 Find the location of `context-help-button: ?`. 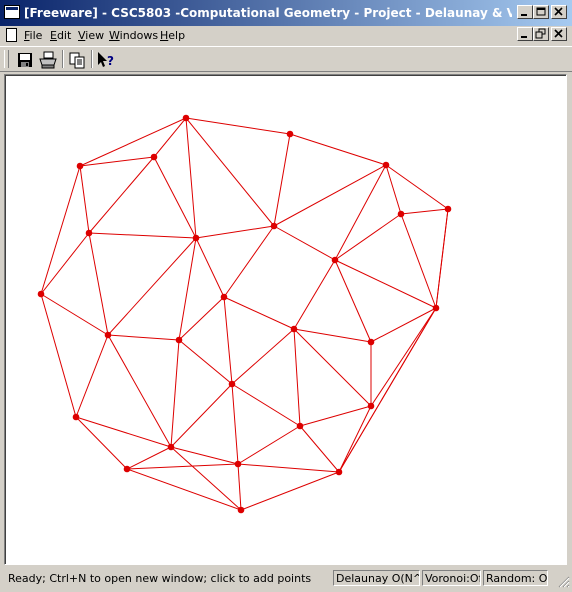

context-help-button: ? is located at coordinates (106, 60).